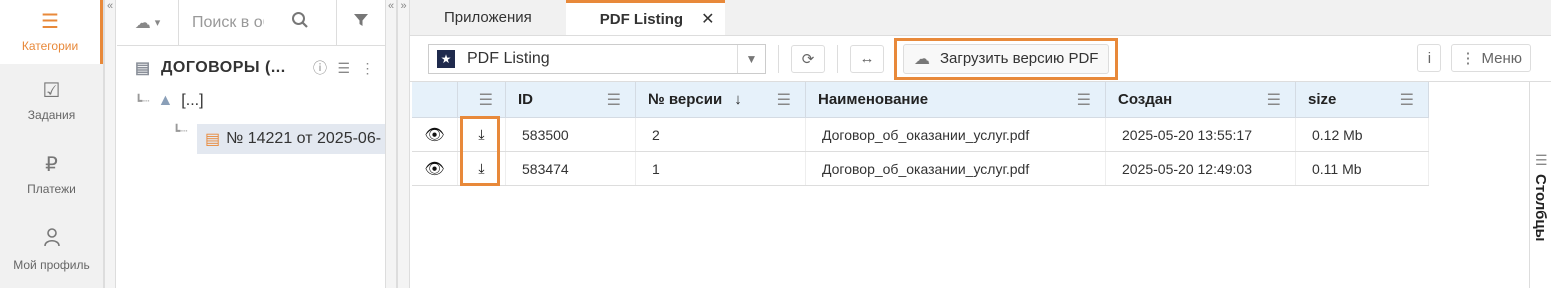 The image size is (1551, 288). I want to click on tab-label: Приложения, so click(488, 17).